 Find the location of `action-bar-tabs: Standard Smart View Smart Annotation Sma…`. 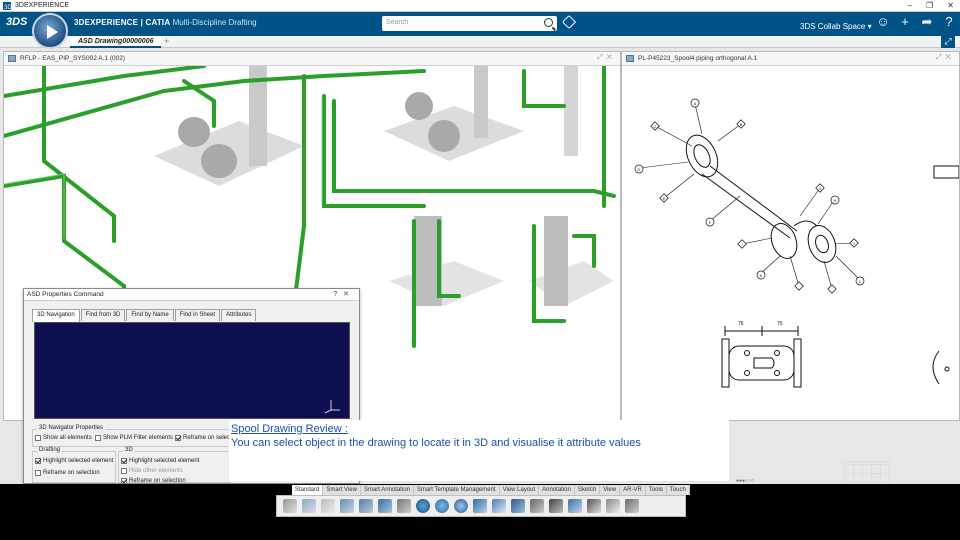

action-bar-tabs: Standard Smart View Smart Annotation Sma… is located at coordinates (491, 490).